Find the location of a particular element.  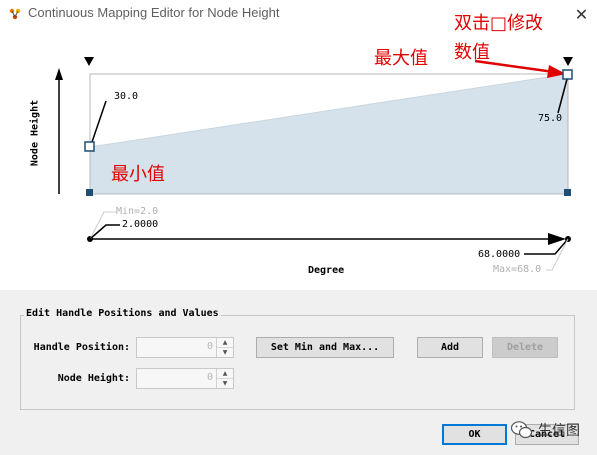

left-bottom-handle is located at coordinates (89, 192).